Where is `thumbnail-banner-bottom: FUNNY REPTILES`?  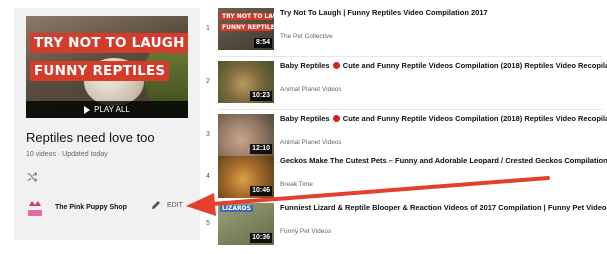 thumbnail-banner-bottom: FUNNY REPTILES is located at coordinates (100, 71).